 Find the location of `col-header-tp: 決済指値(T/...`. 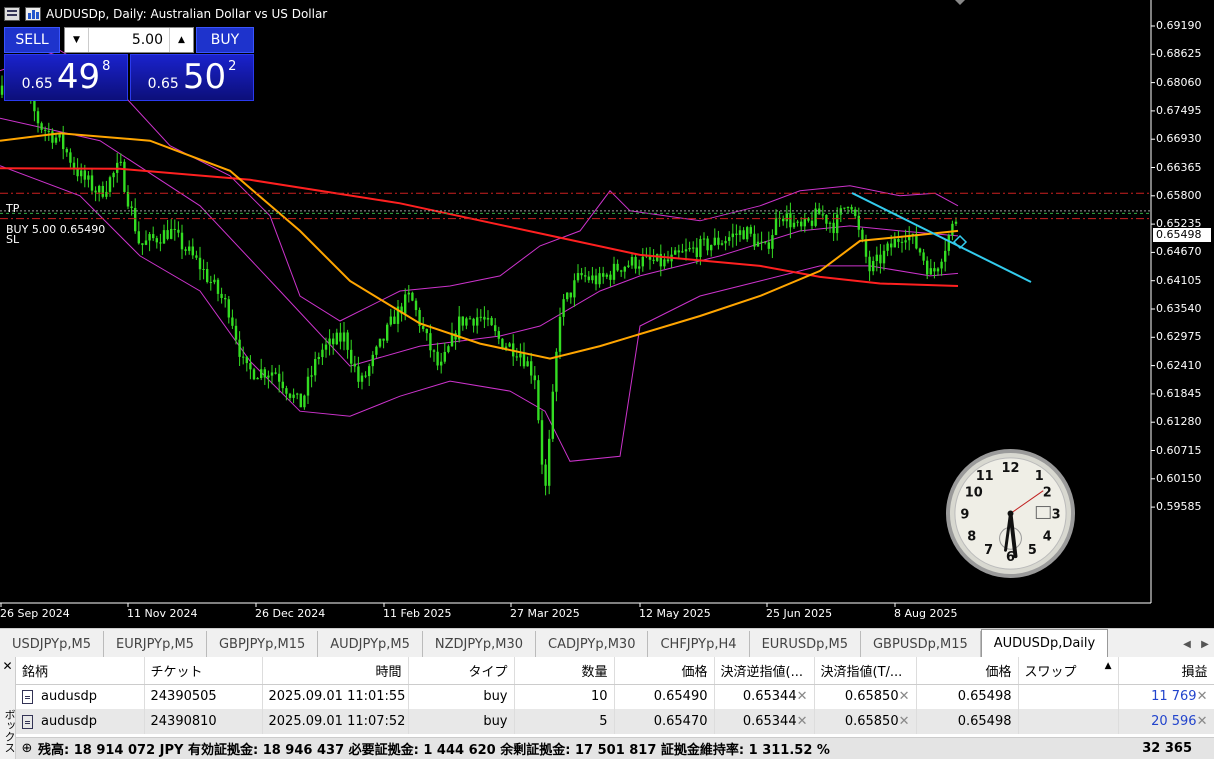

col-header-tp: 決済指値(T/... is located at coordinates (865, 671).